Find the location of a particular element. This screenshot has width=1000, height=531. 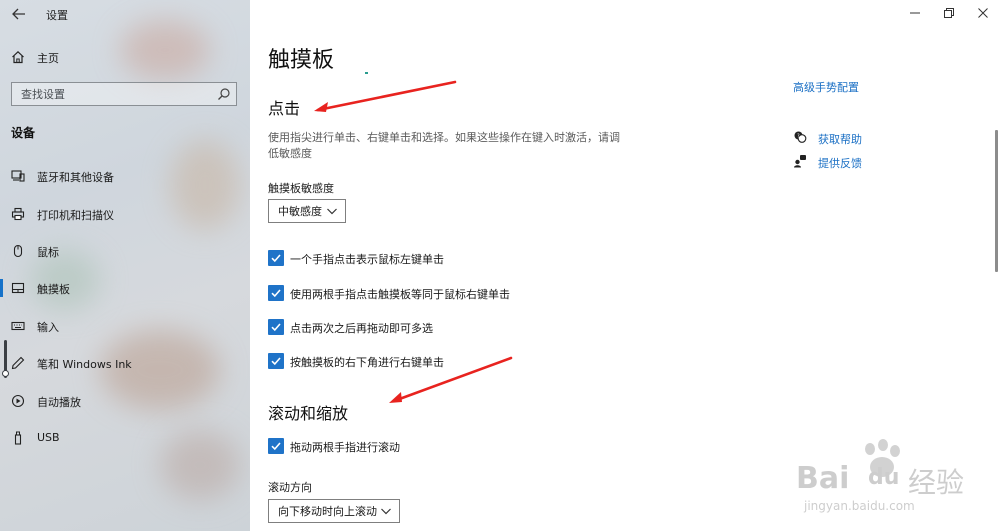

search-box is located at coordinates (124, 94).